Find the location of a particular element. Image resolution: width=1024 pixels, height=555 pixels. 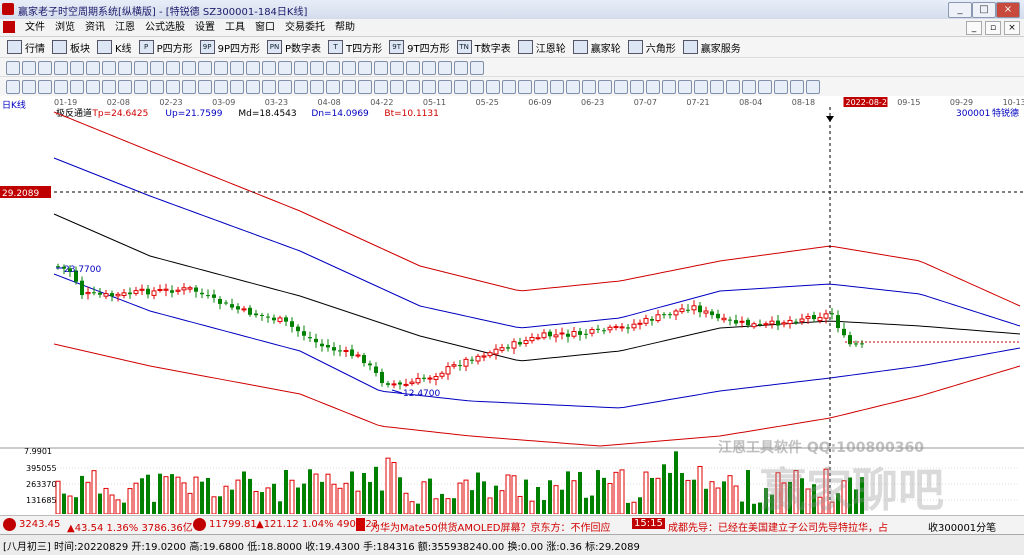

toolbar-button-8: TN T数字表 is located at coordinates (483, 47).